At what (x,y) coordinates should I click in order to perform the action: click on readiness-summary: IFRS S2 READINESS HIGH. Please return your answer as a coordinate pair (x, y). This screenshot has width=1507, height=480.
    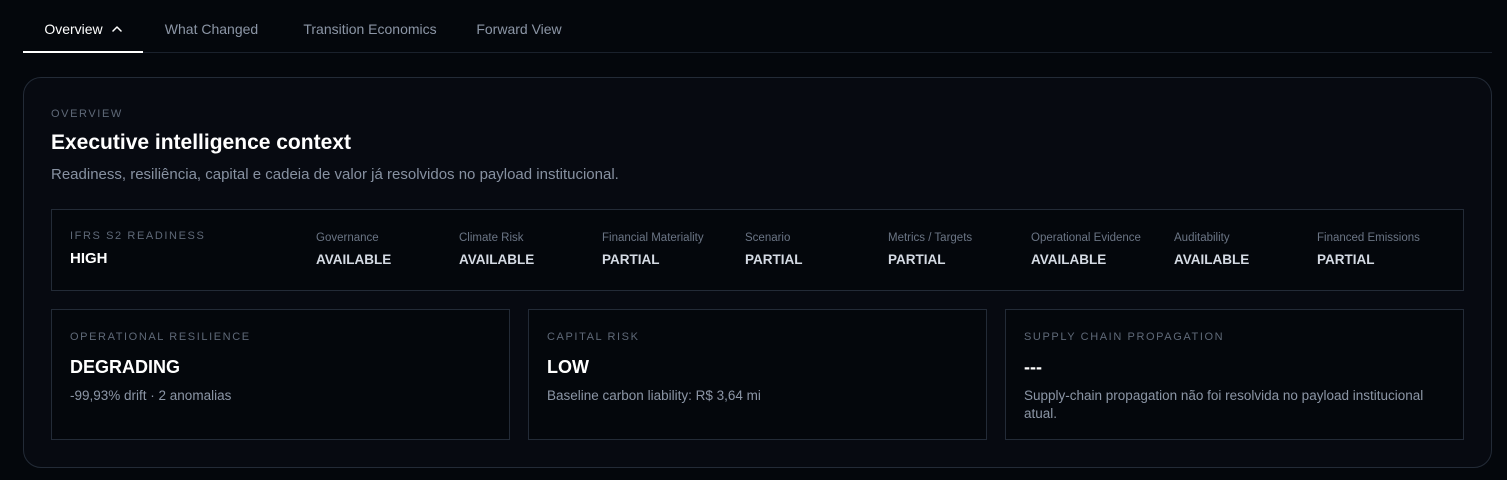
    Looking at the image, I should click on (137, 248).